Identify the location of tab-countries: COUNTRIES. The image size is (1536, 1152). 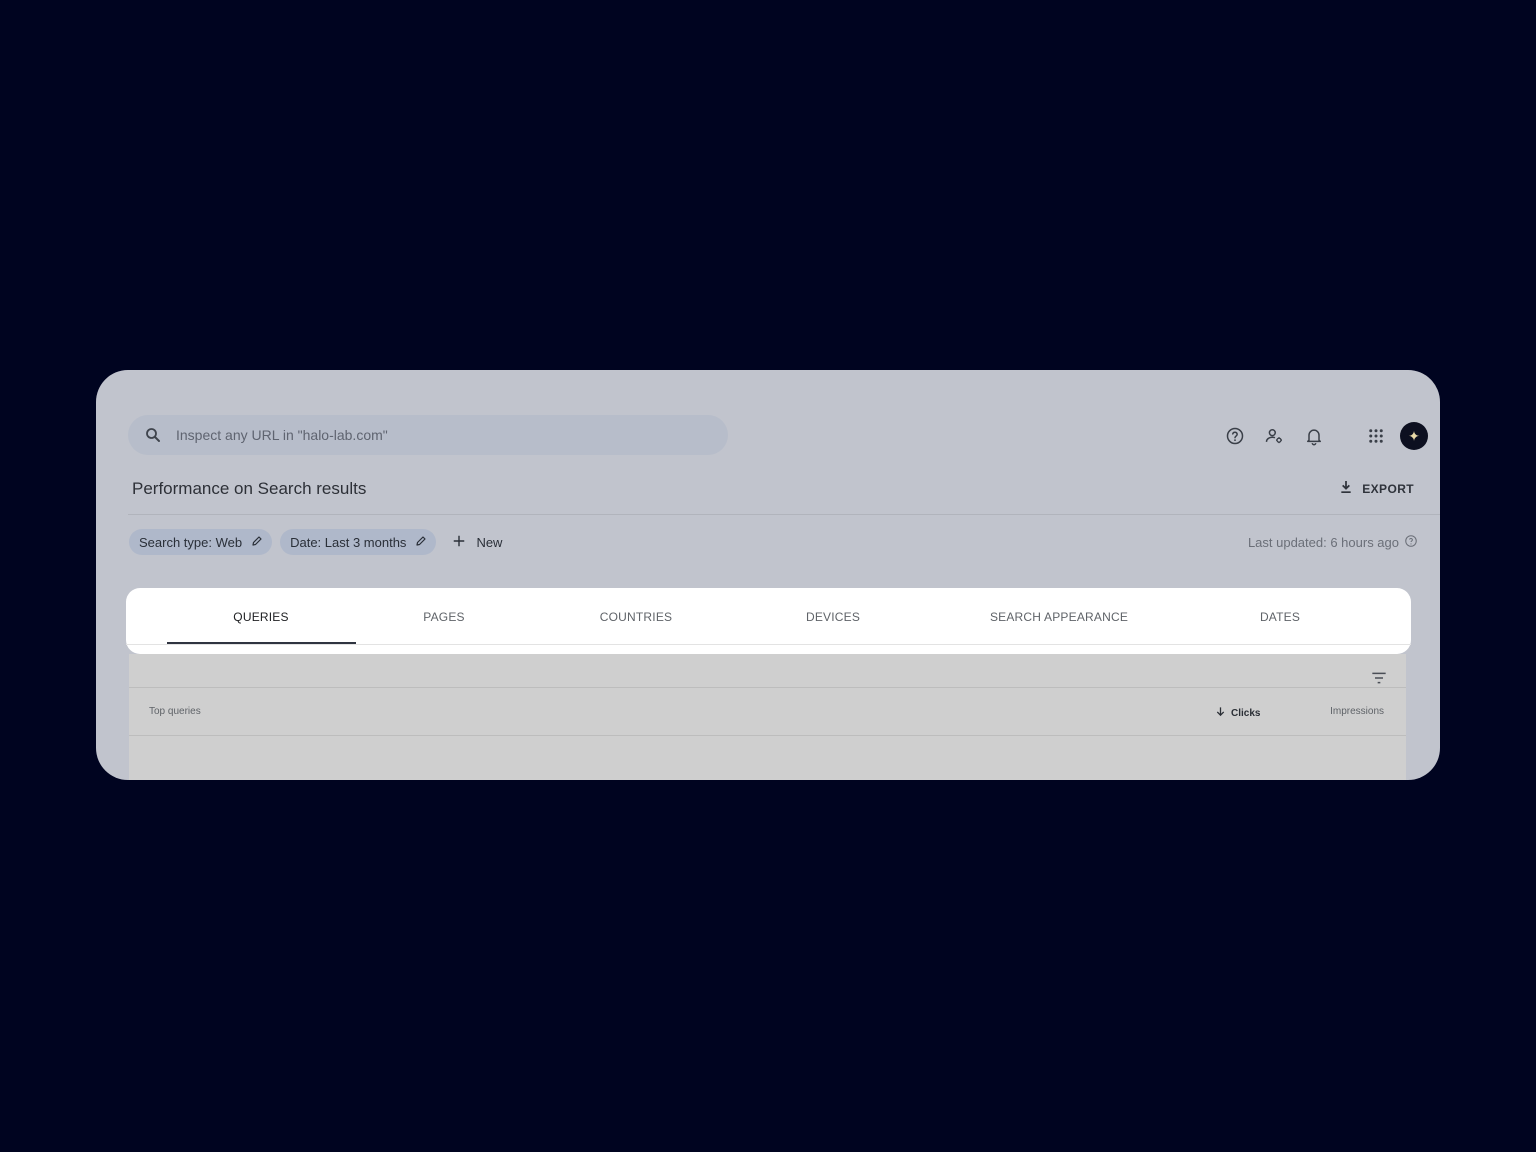
(636, 617).